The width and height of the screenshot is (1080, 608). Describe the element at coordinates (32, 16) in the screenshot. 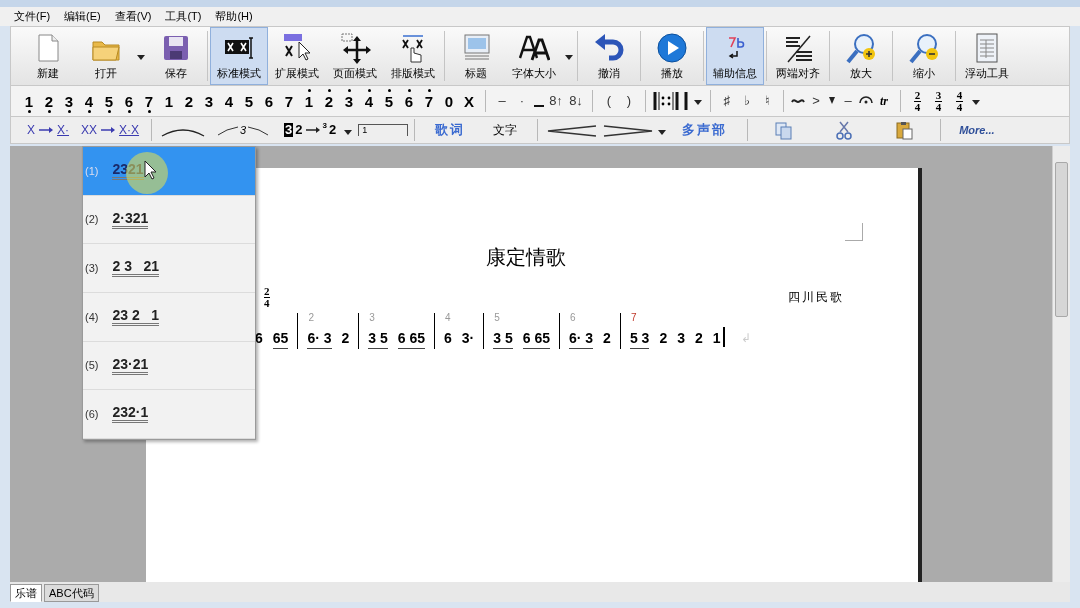

I see `menu-item: 文件(F)` at that location.